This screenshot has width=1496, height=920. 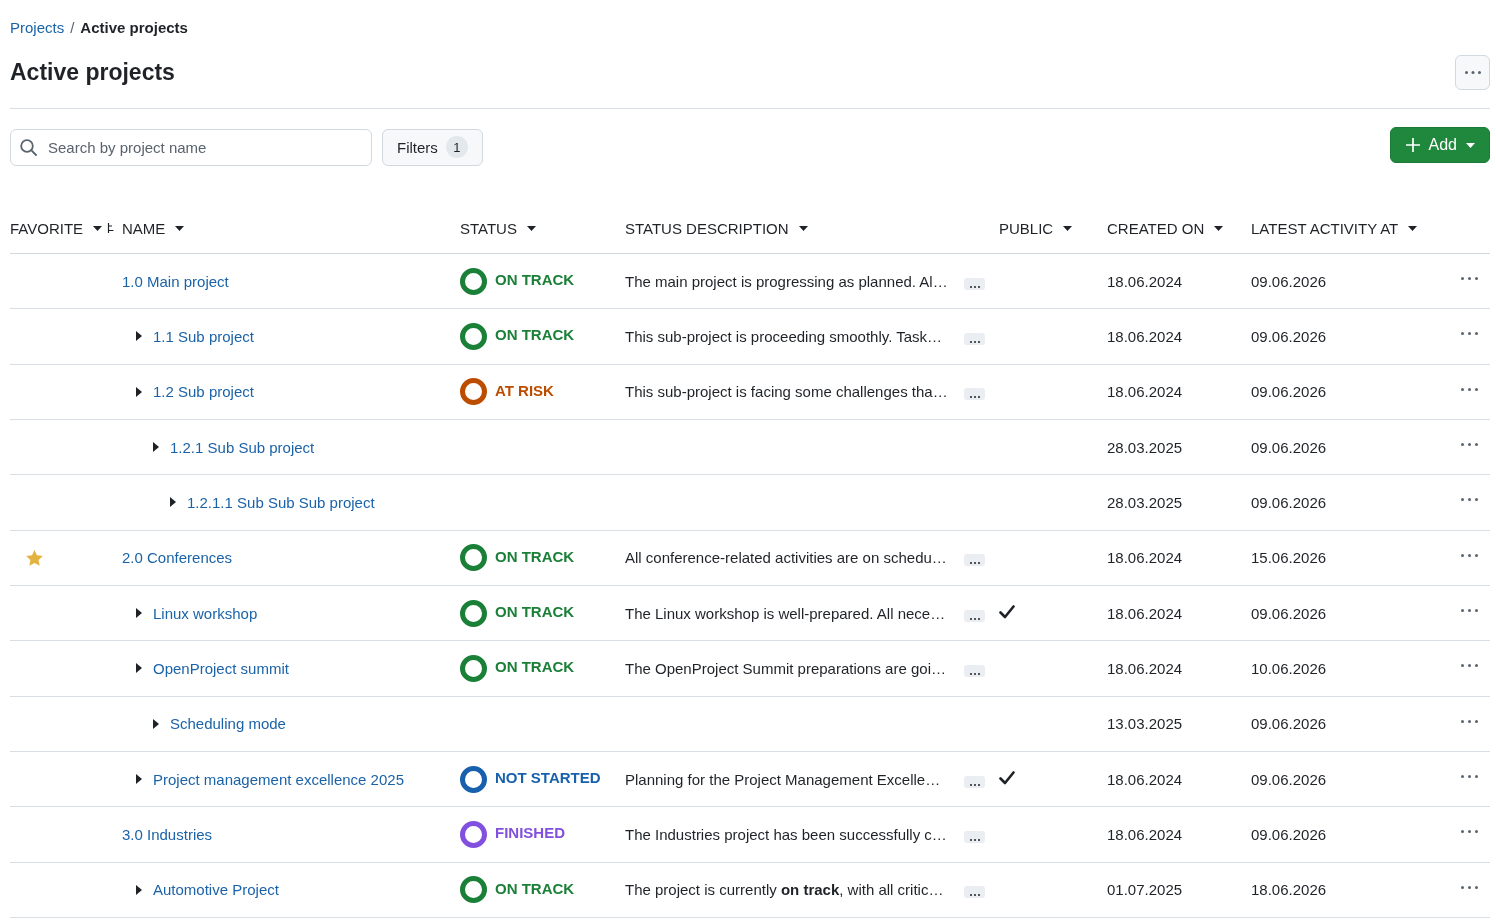 What do you see at coordinates (1334, 228) in the screenshot?
I see `column-header: LATEST ACTIVITY AT` at bounding box center [1334, 228].